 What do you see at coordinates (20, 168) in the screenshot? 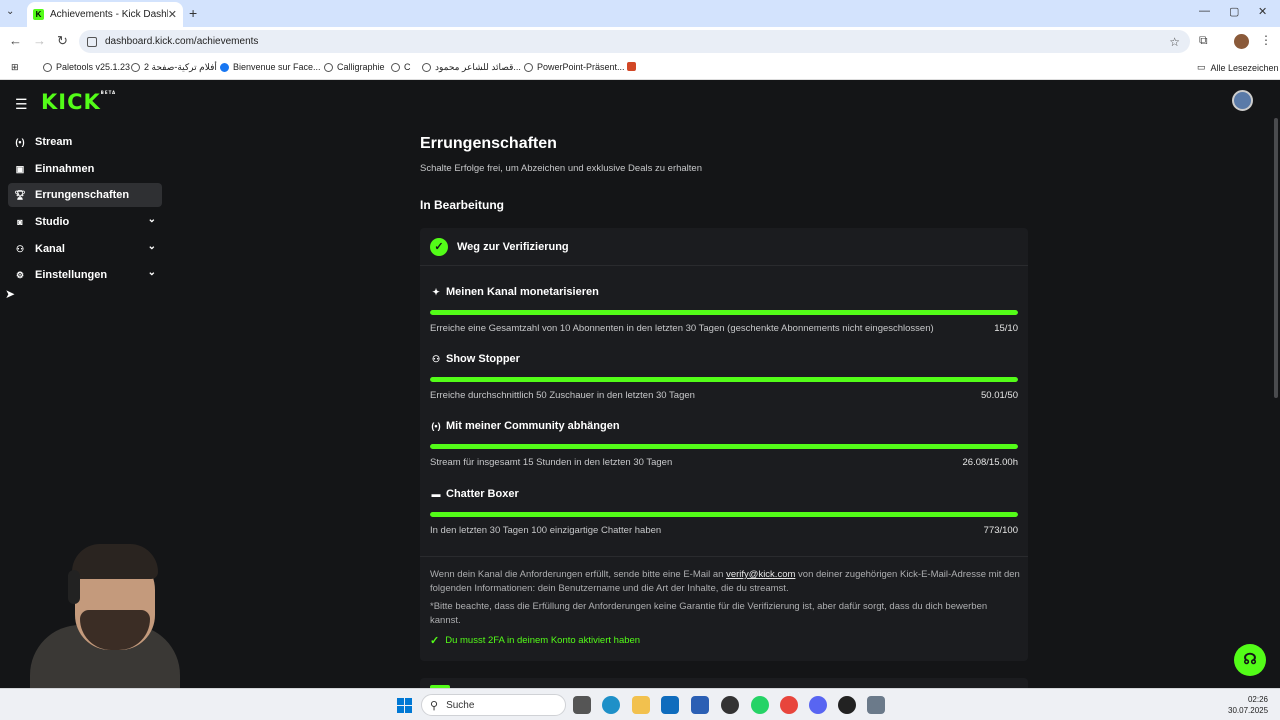
I see `earnings-icon: ▣` at bounding box center [20, 168].